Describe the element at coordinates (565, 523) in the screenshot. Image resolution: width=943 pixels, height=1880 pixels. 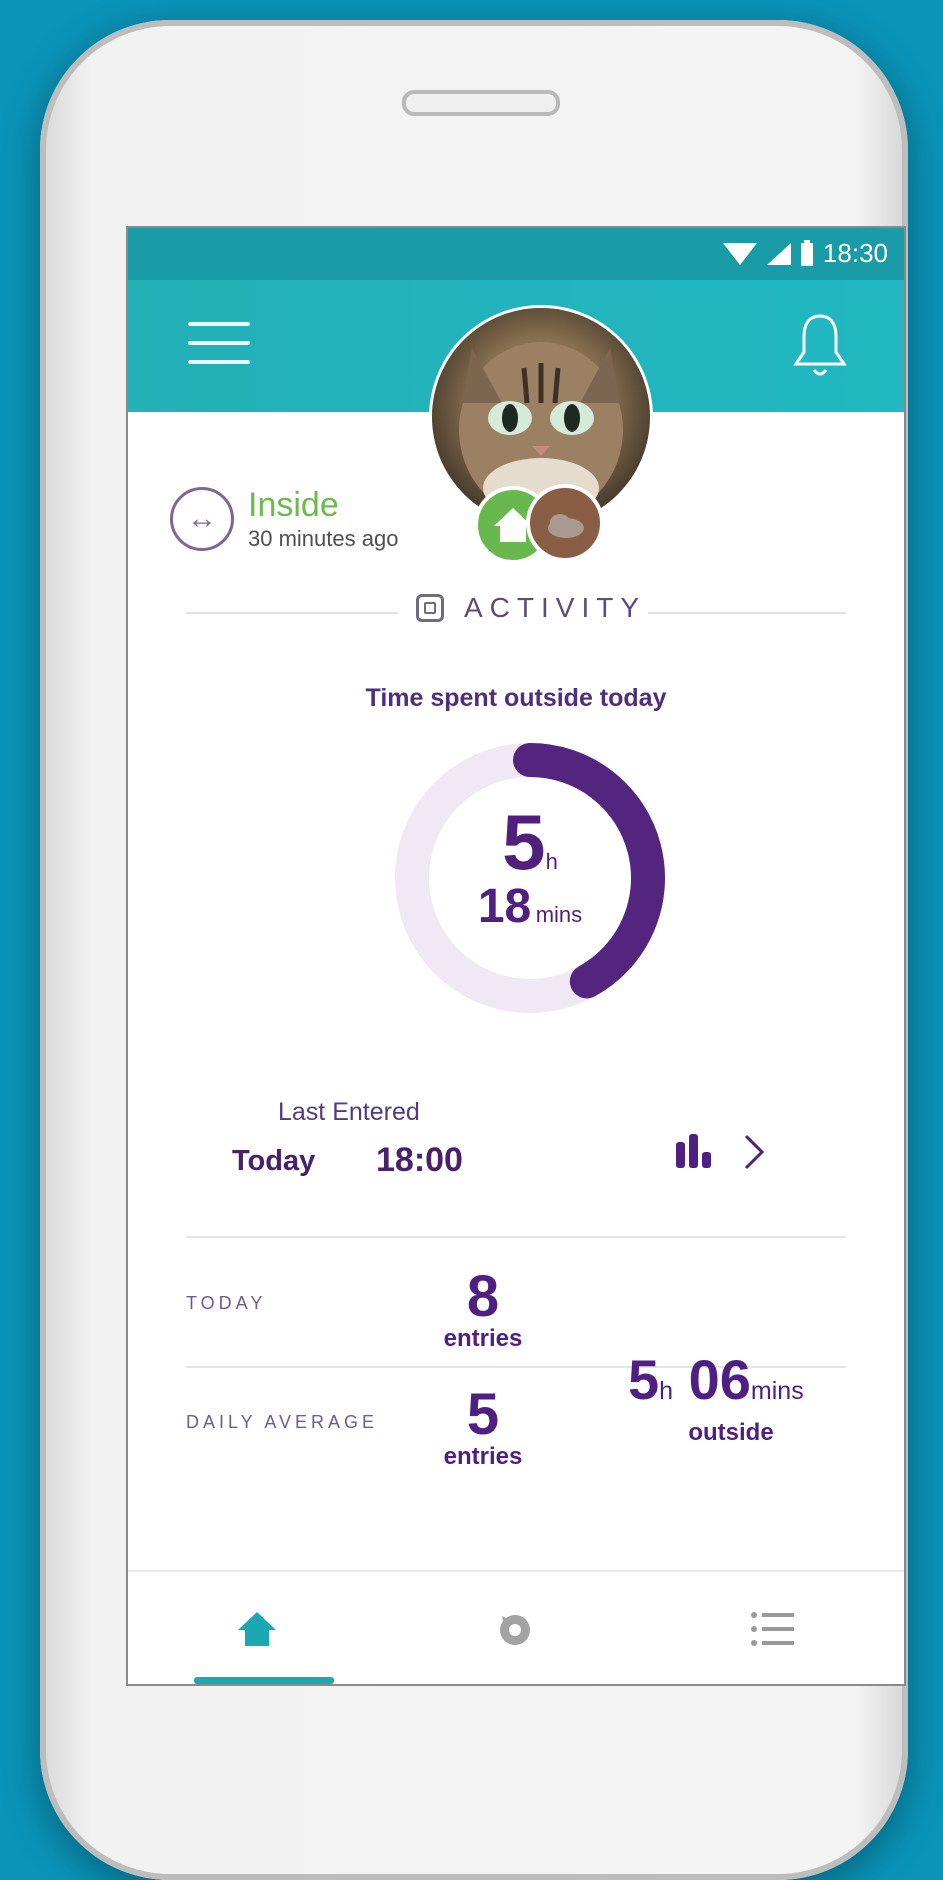
I see `weather-badge` at that location.